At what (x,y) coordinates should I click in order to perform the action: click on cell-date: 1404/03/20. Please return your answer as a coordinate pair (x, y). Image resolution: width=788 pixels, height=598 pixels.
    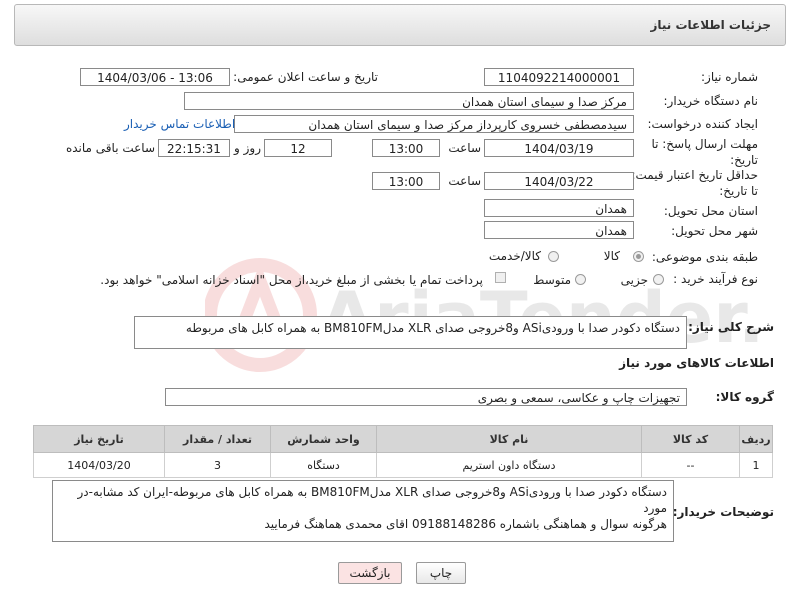
    Looking at the image, I should click on (99, 465).